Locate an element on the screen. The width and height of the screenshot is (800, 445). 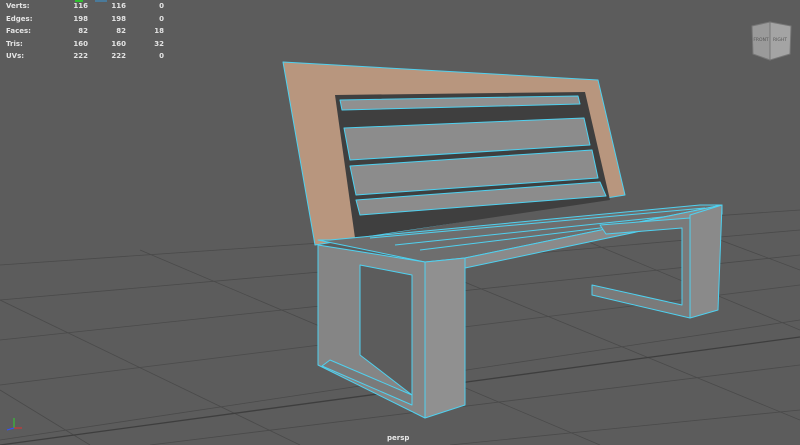
left-leg-front is located at coordinates (445, 338).